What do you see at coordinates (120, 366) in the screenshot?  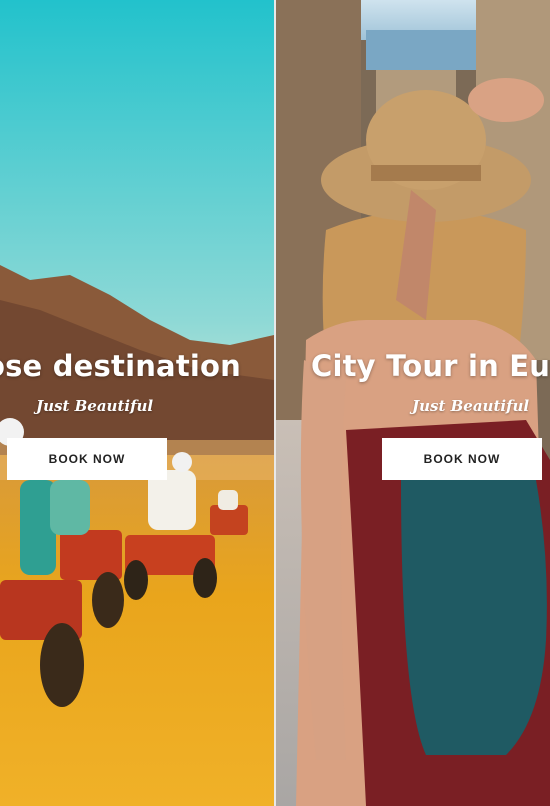 I see `slide-title: ose destination` at bounding box center [120, 366].